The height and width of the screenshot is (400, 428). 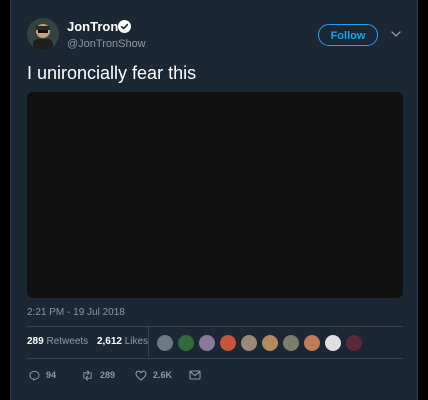 I want to click on stats-separator, so click(x=148, y=342).